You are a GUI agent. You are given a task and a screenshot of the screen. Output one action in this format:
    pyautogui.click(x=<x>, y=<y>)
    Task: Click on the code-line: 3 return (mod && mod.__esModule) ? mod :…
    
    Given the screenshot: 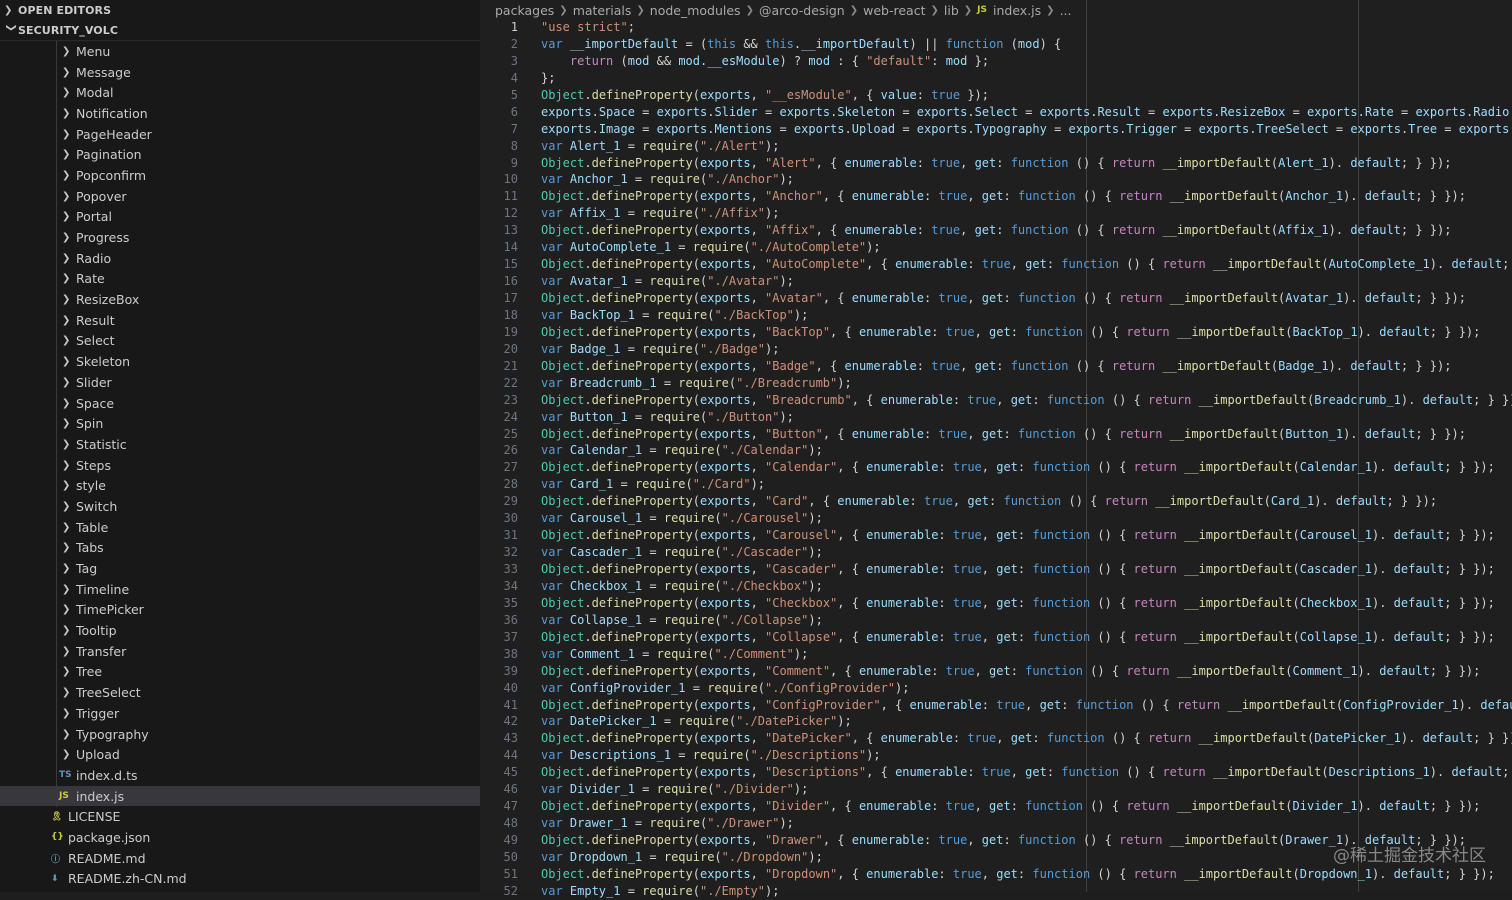 What is the action you would take?
    pyautogui.click(x=996, y=61)
    